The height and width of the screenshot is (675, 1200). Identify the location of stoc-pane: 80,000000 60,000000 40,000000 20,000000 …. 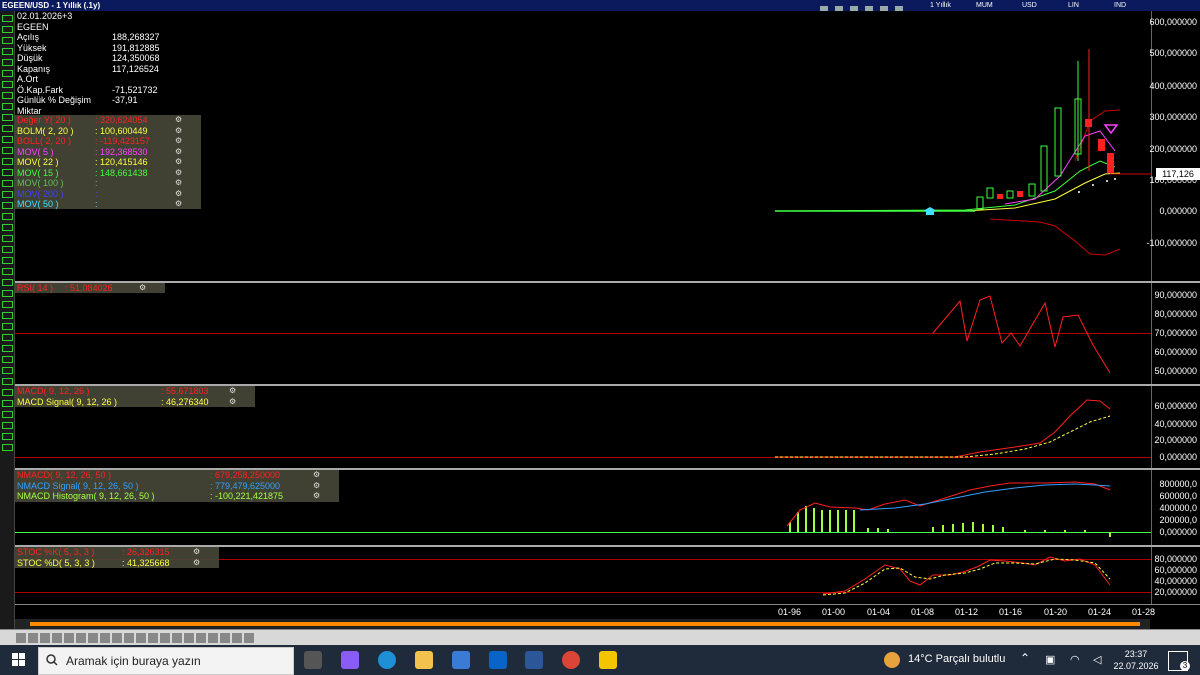
(607, 575).